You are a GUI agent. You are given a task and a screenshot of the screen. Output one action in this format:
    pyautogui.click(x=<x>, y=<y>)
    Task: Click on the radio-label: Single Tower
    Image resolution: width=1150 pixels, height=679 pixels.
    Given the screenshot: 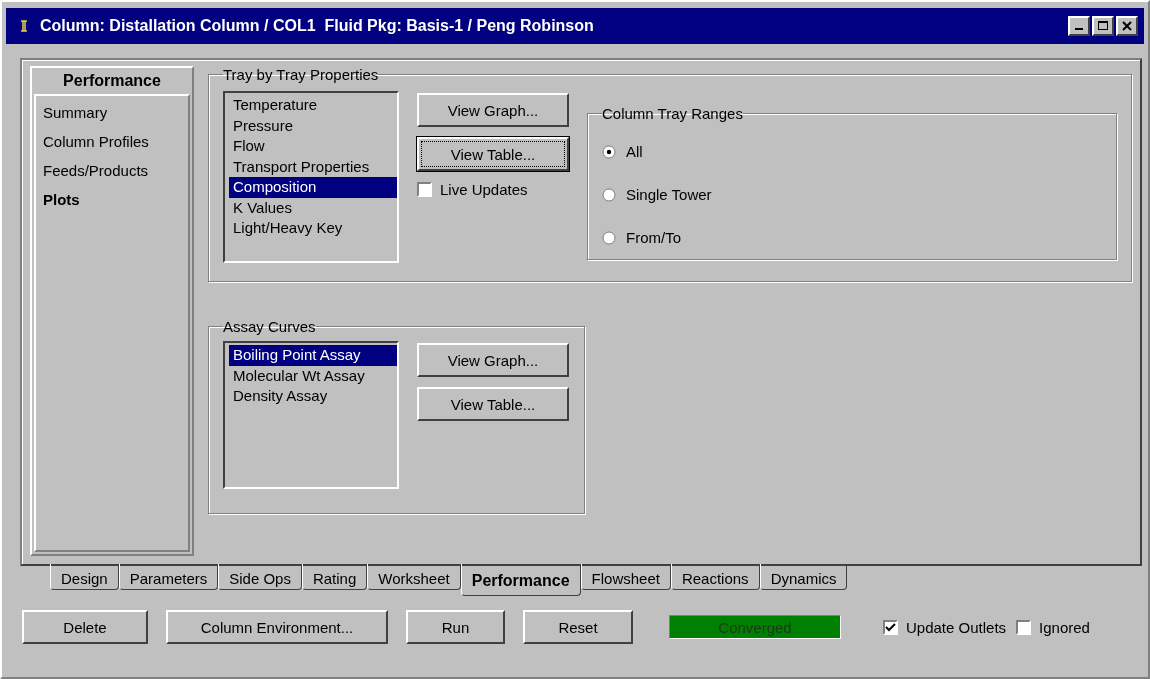 What is the action you would take?
    pyautogui.click(x=669, y=194)
    